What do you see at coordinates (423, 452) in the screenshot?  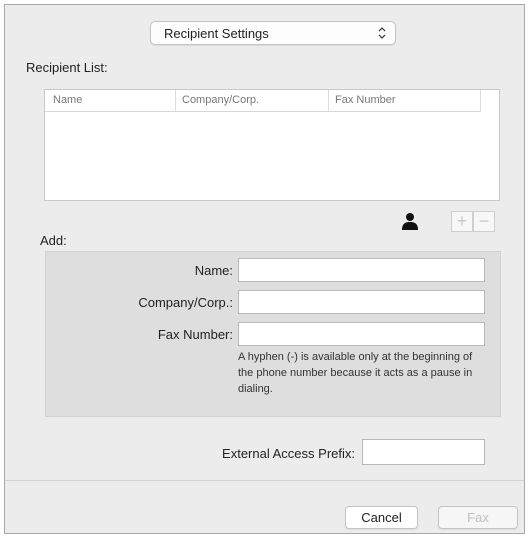 I see `external-access-prefix-field` at bounding box center [423, 452].